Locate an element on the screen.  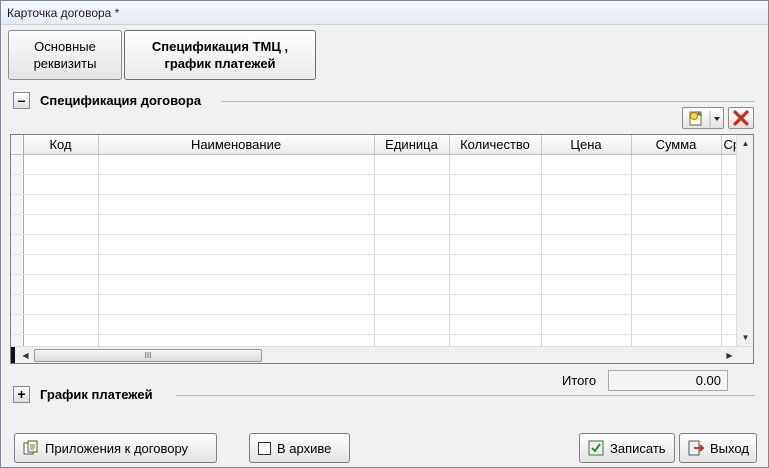
scroll-left-icon: ◀ is located at coordinates (25, 355).